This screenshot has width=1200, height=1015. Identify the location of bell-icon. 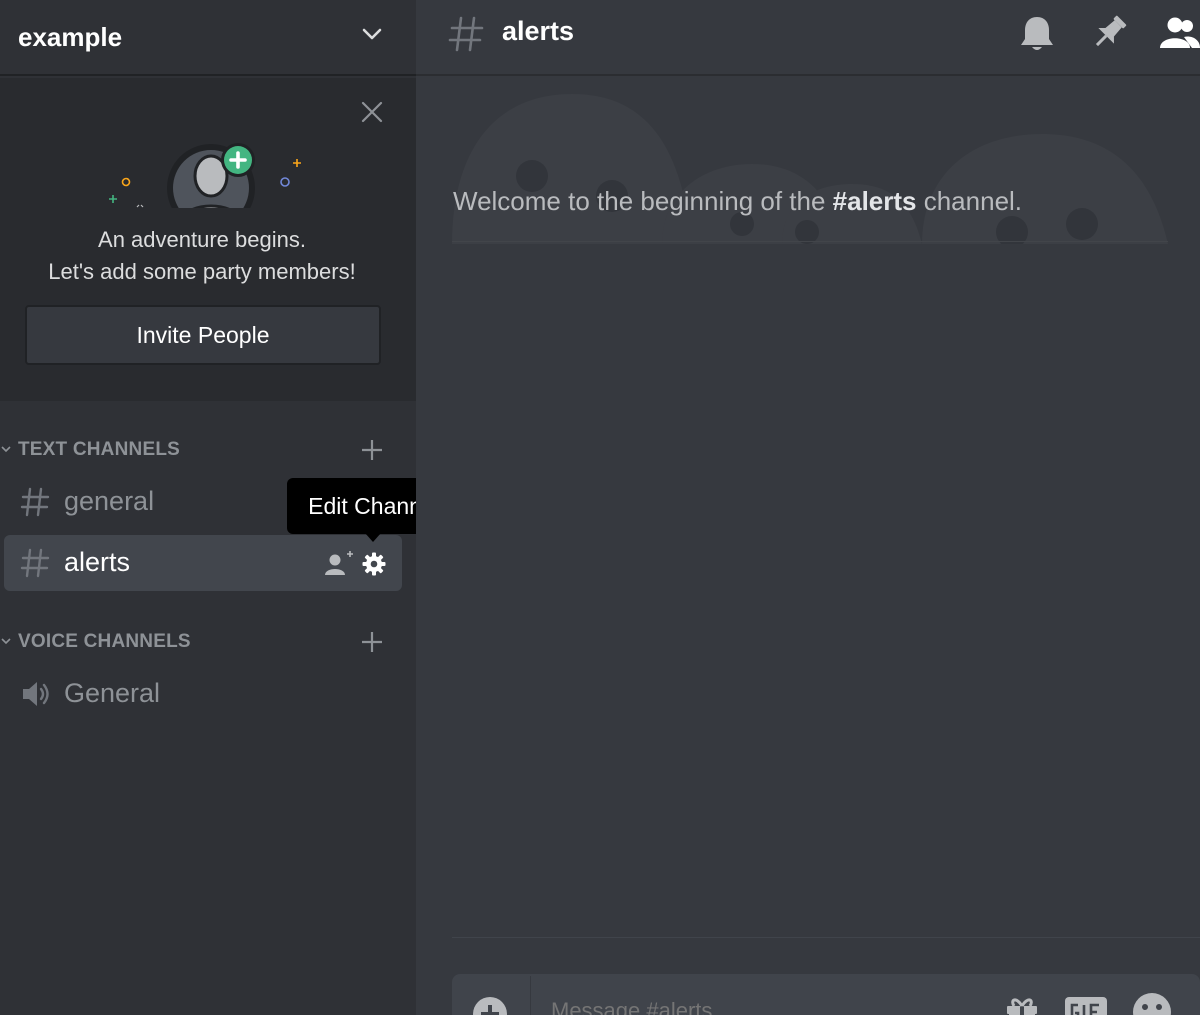
(1037, 34).